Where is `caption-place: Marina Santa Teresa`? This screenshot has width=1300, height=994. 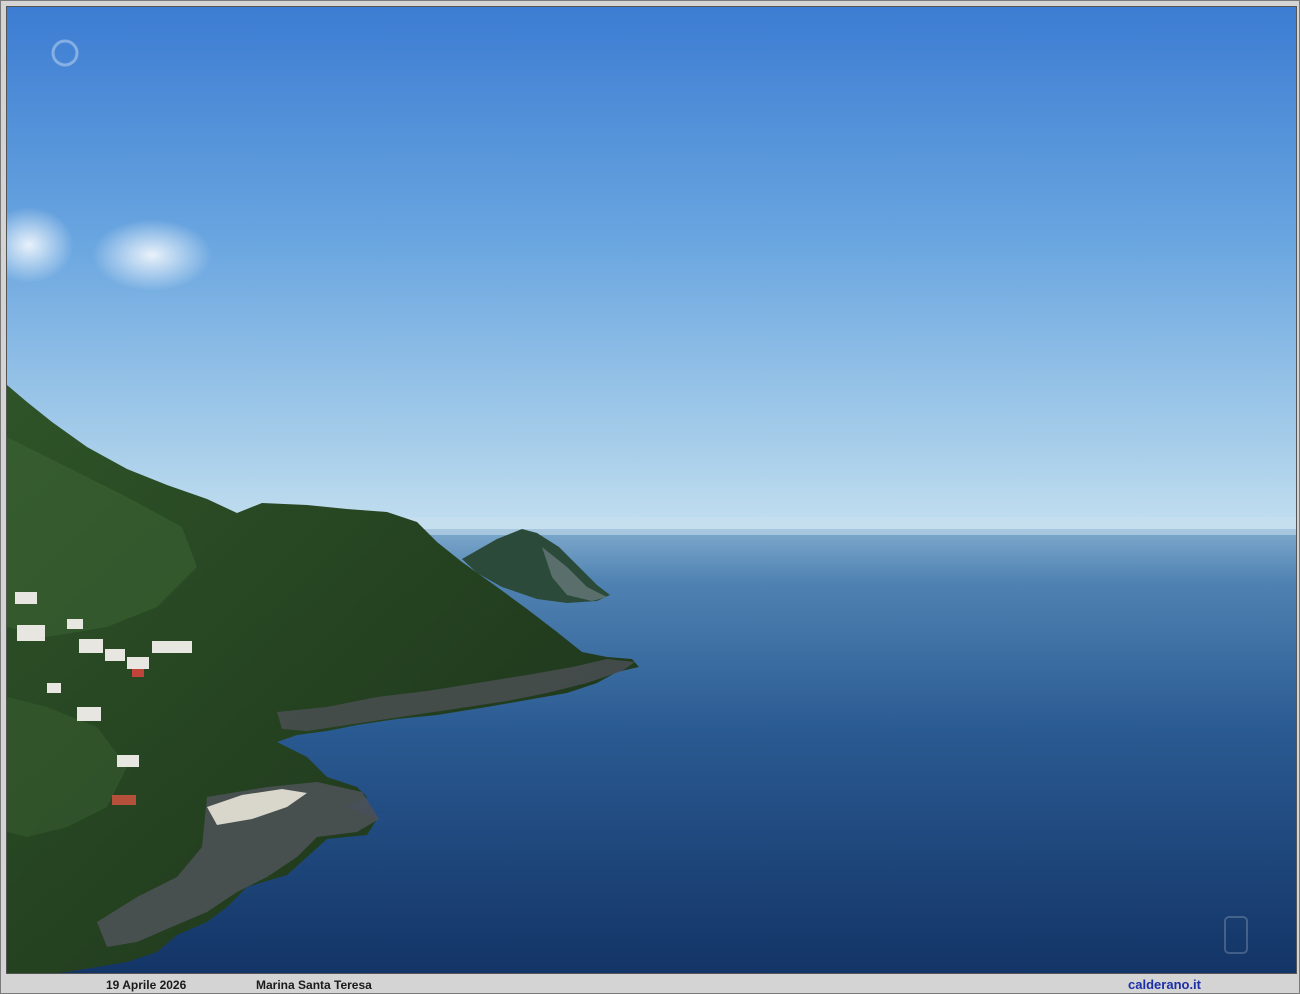
caption-place: Marina Santa Teresa is located at coordinates (314, 985).